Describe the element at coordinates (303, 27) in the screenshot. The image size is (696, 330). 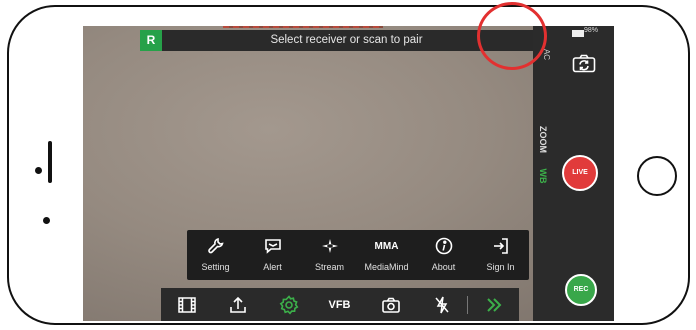
I see `audio-level-strip` at that location.